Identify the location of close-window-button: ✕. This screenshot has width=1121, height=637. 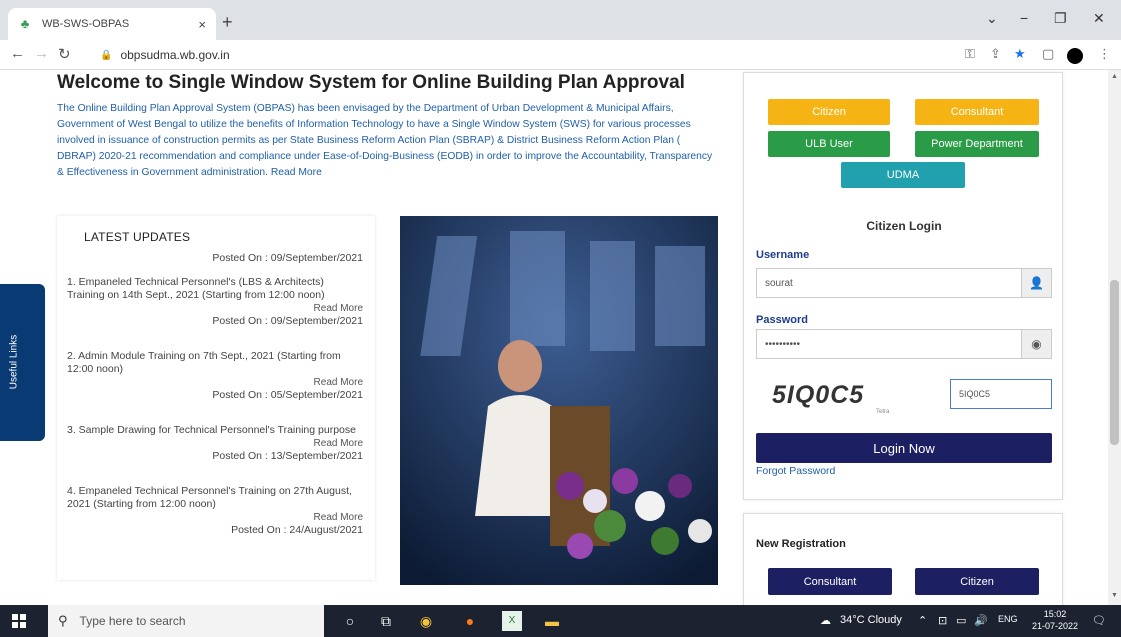
(1099, 18).